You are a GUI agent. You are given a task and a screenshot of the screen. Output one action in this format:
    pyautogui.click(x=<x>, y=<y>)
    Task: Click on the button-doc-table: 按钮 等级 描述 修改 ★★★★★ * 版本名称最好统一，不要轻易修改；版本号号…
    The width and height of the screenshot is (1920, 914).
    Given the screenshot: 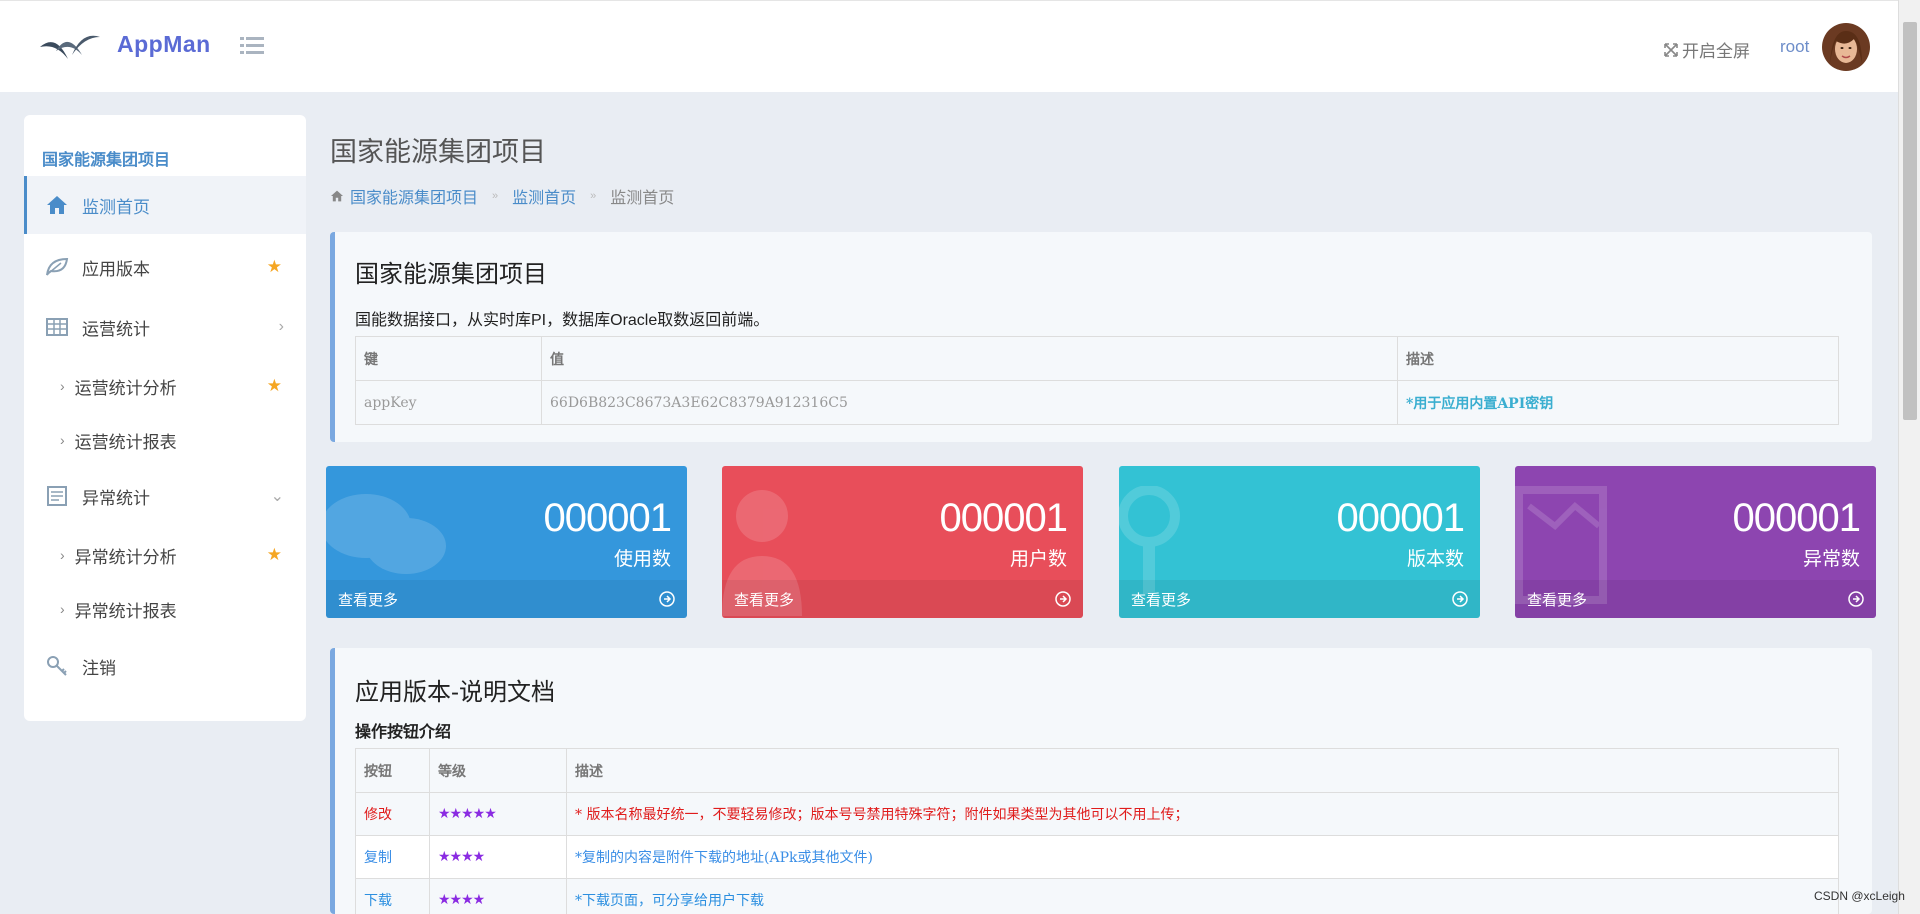 What is the action you would take?
    pyautogui.click(x=1097, y=831)
    